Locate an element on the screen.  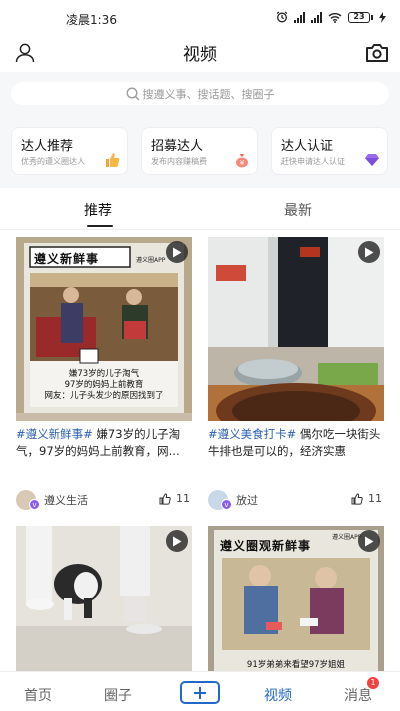
tab-home: 首页 is located at coordinates (38, 695).